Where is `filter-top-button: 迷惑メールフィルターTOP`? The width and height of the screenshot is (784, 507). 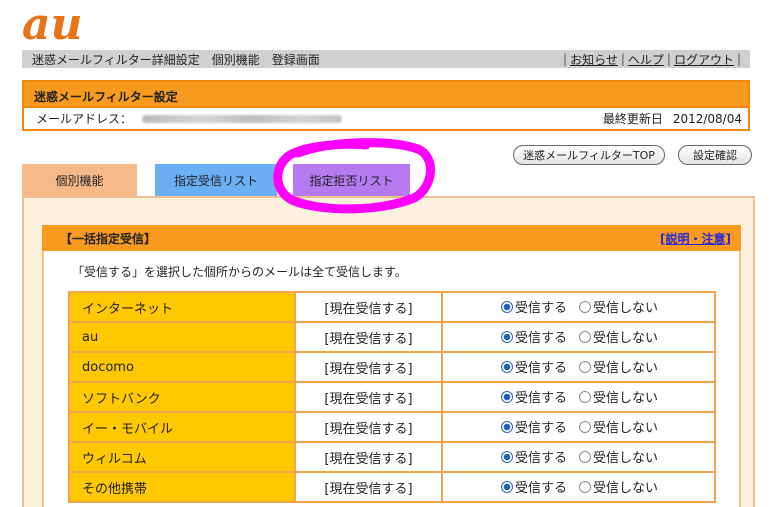 filter-top-button: 迷惑メールフィルターTOP is located at coordinates (589, 155).